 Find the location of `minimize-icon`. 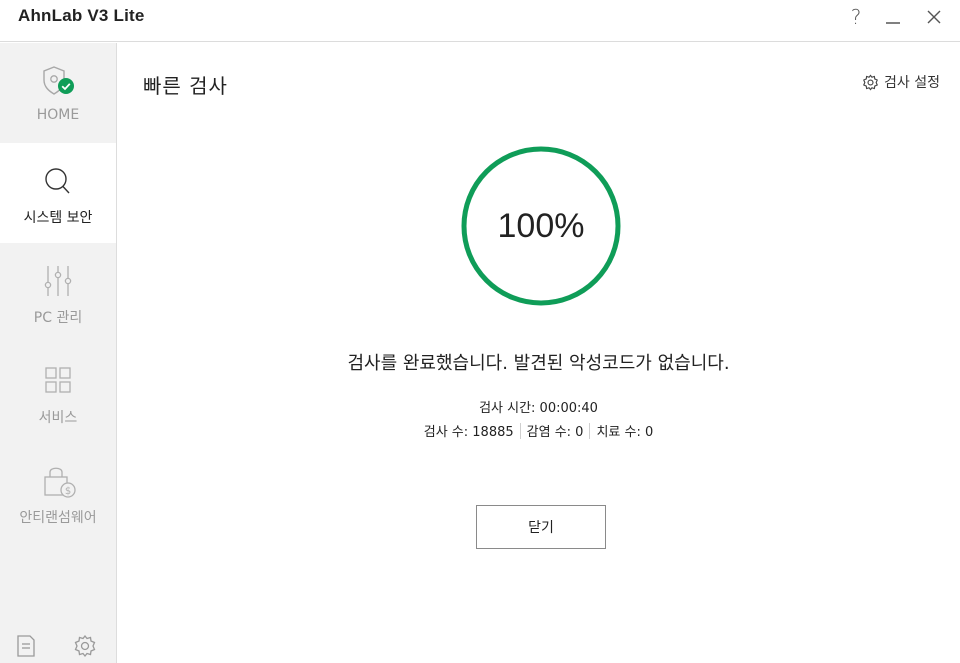

minimize-icon is located at coordinates (893, 23).